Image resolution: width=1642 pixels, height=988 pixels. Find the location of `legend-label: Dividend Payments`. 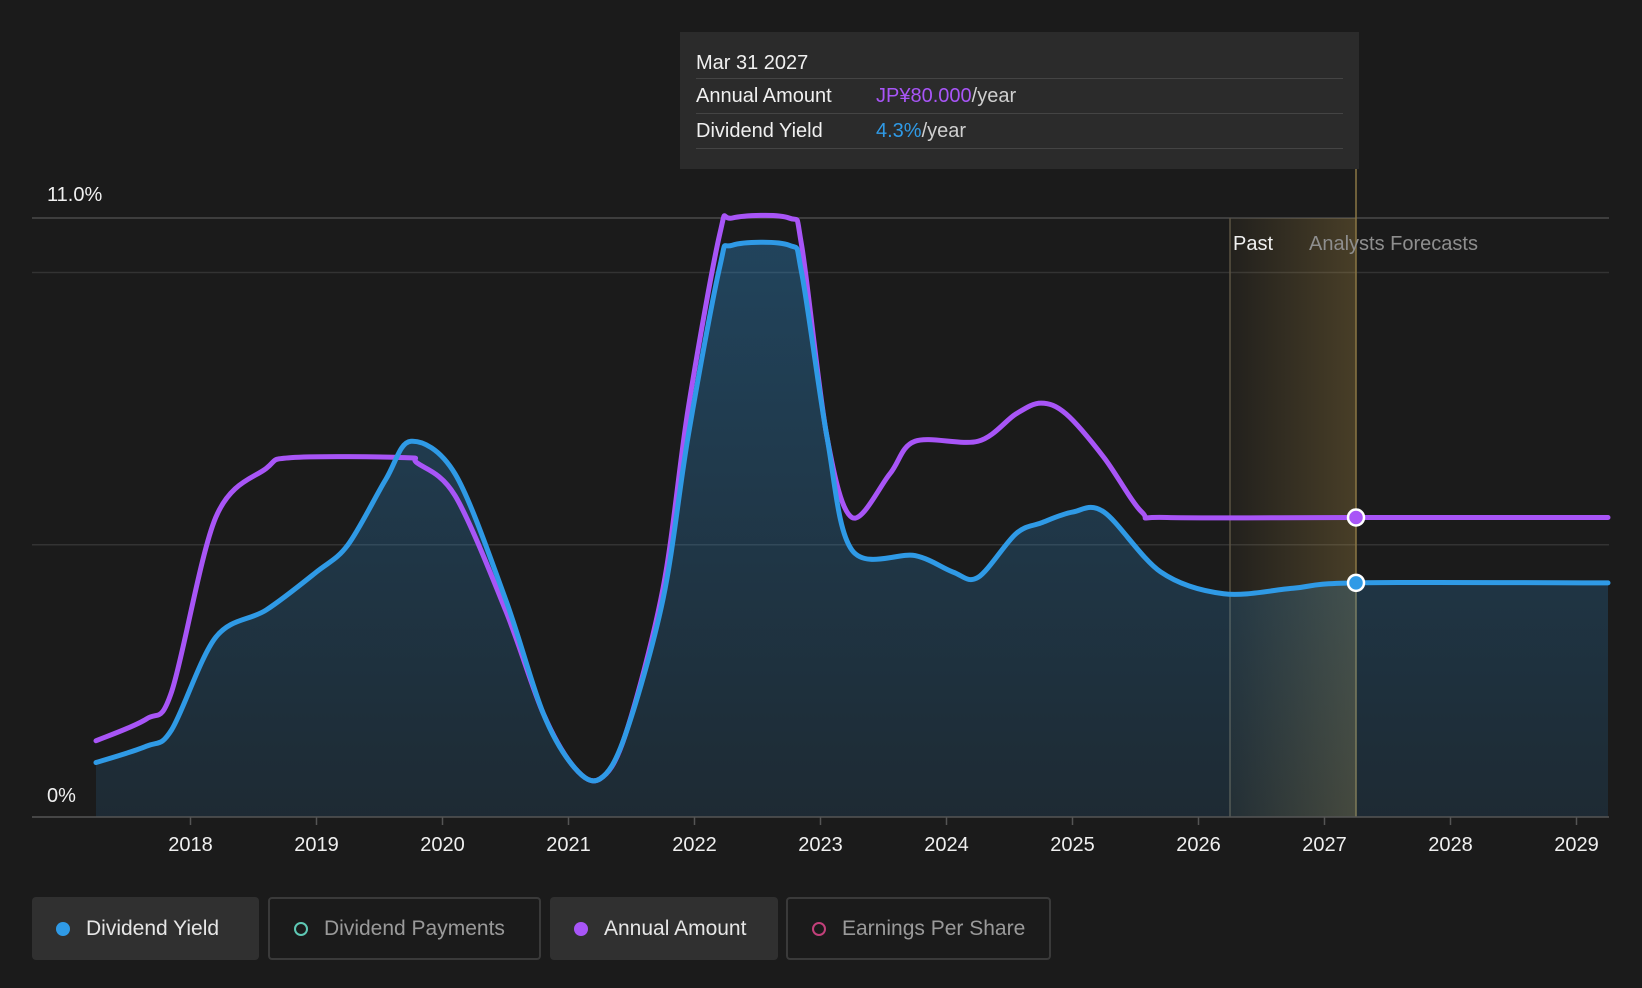

legend-label: Dividend Payments is located at coordinates (414, 928).